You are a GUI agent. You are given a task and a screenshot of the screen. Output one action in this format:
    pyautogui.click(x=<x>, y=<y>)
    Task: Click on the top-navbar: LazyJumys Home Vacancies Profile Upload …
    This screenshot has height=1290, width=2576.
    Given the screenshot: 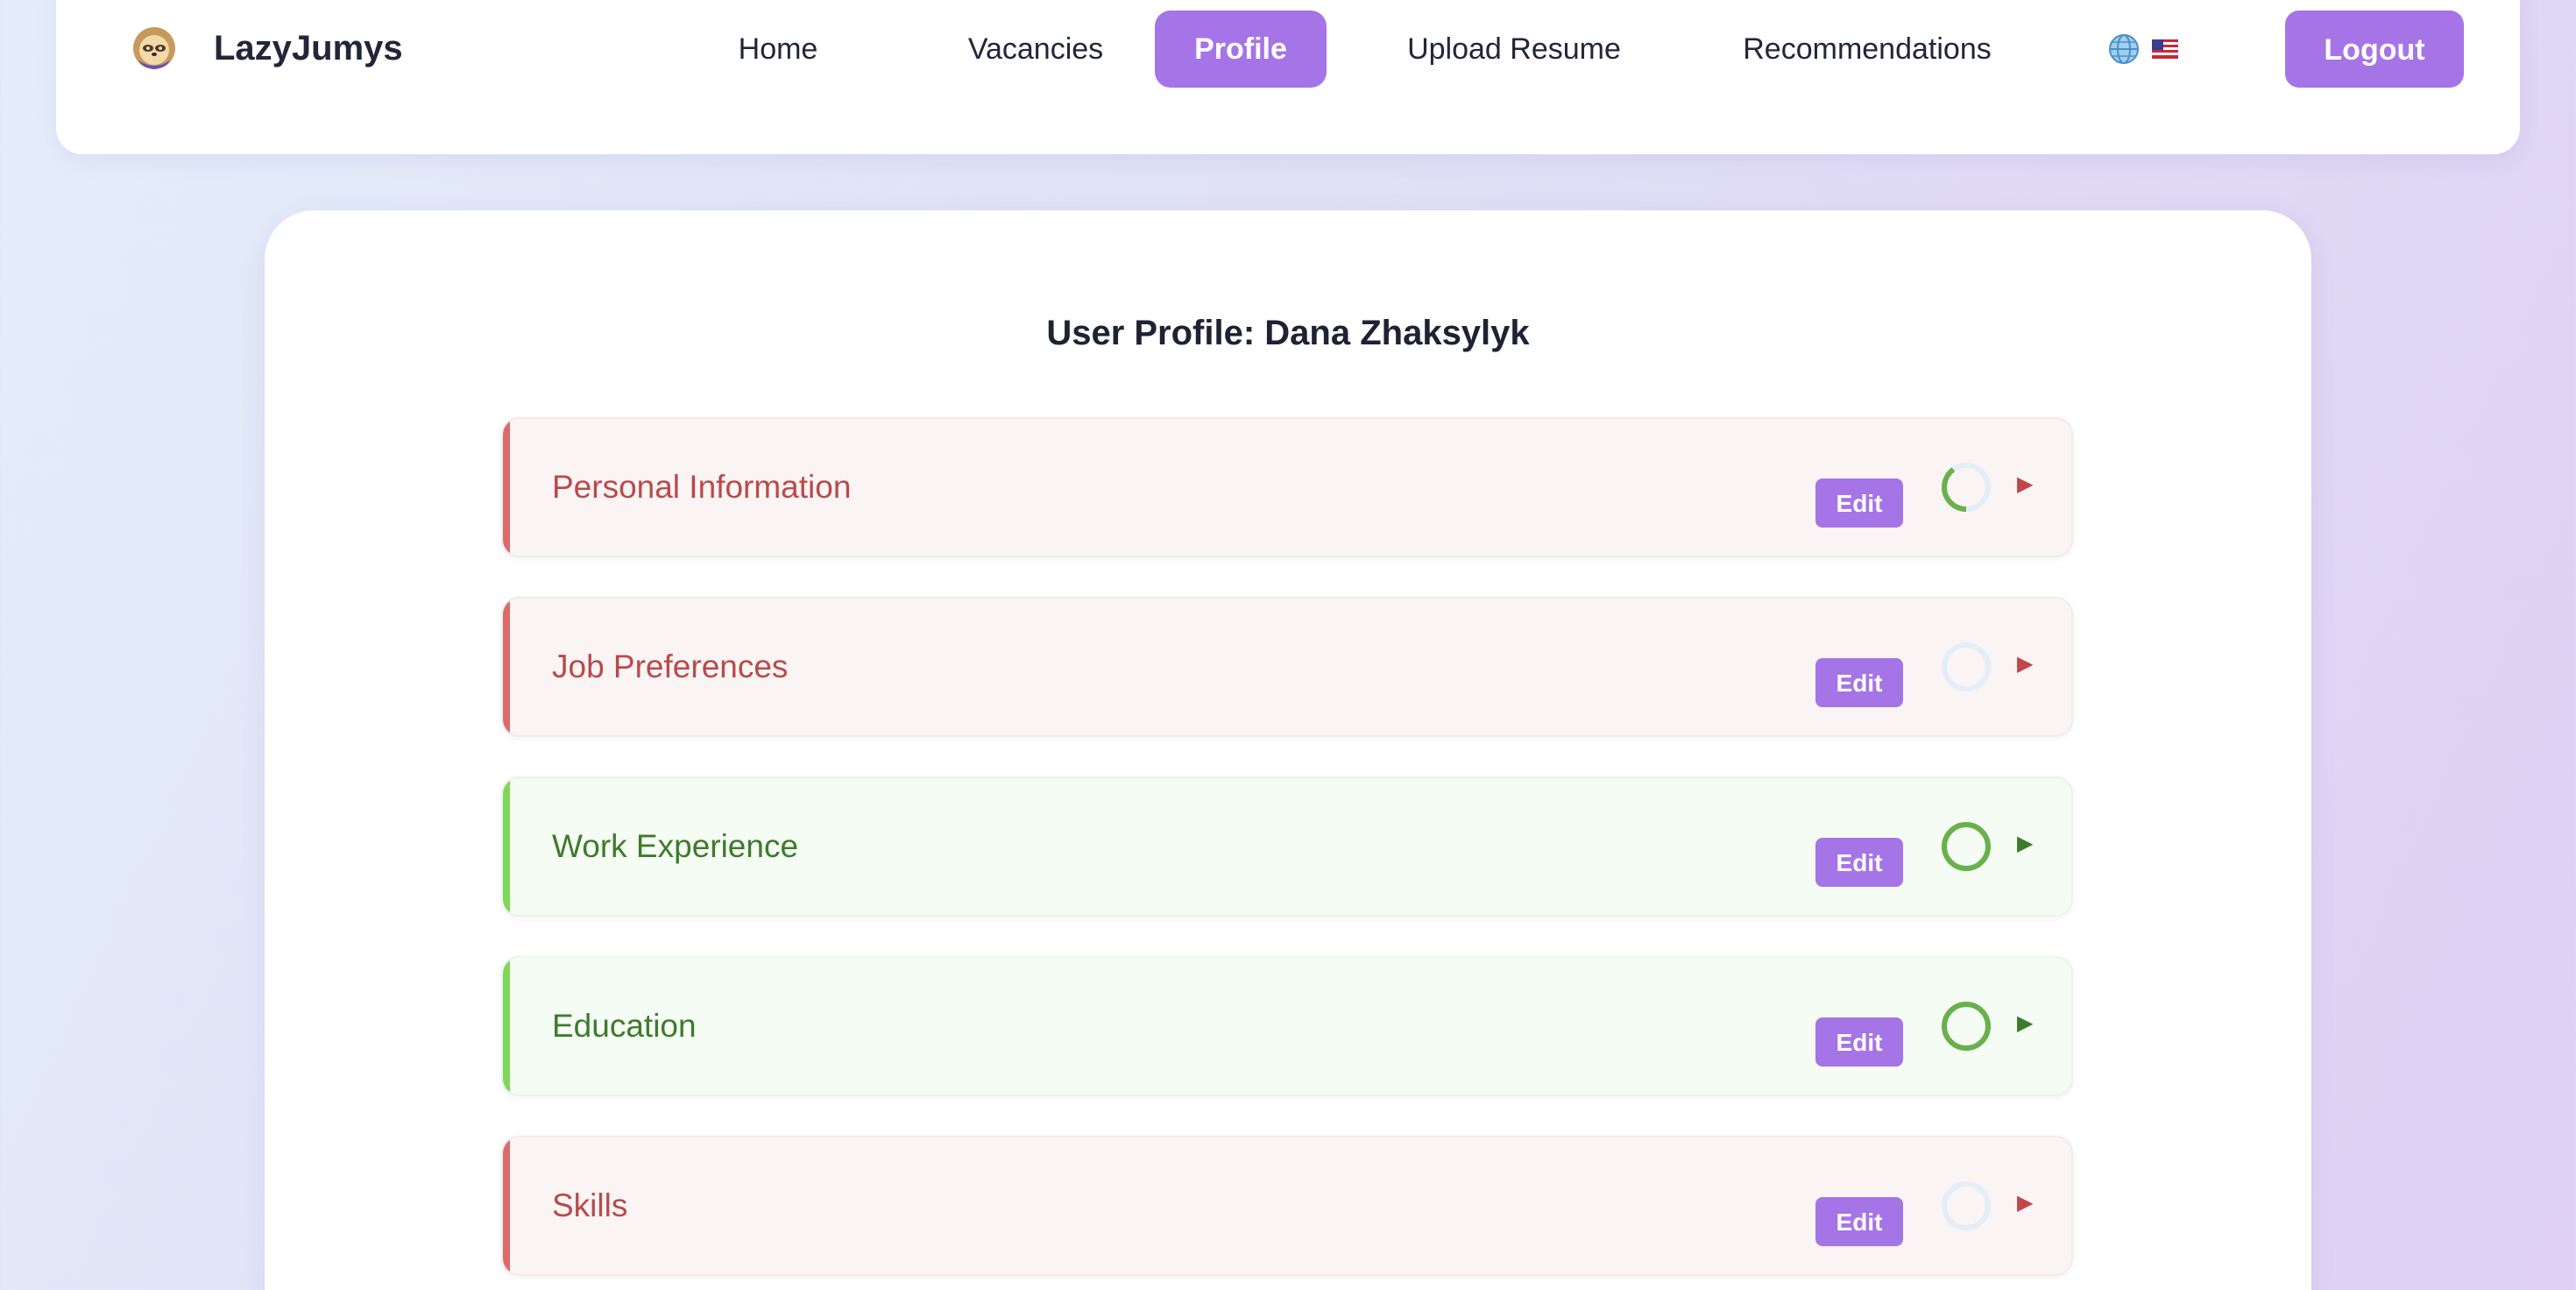 What is the action you would take?
    pyautogui.click(x=1288, y=77)
    